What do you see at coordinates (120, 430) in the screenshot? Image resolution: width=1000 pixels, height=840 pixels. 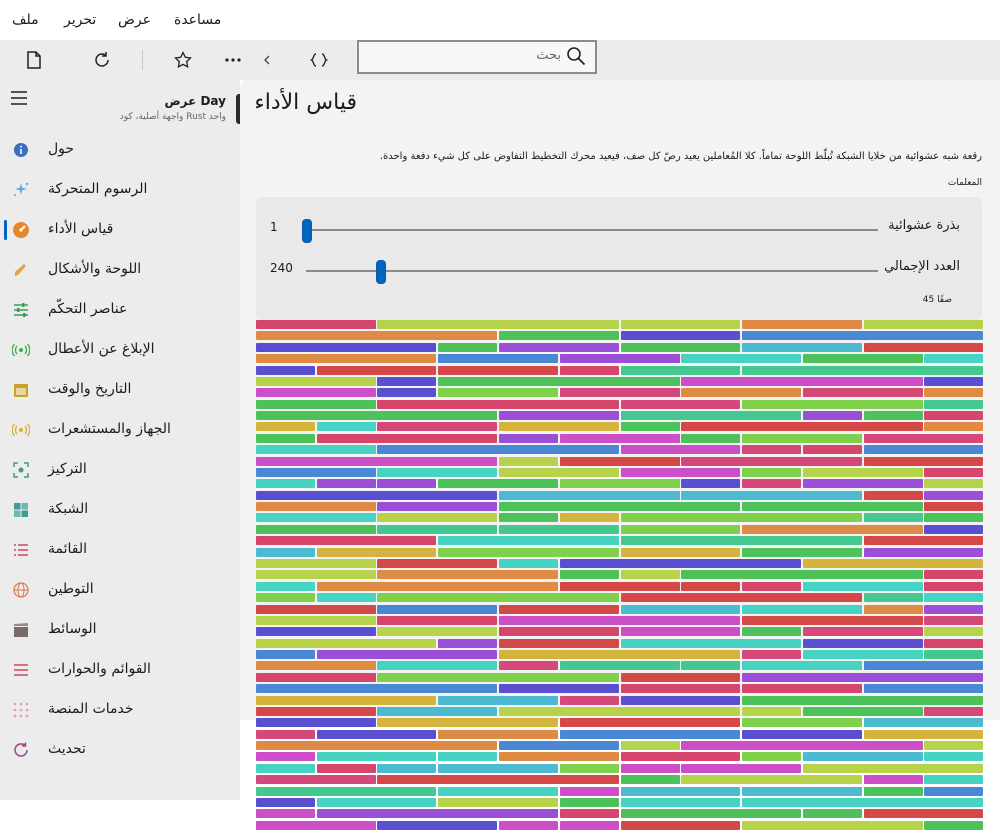 I see `sidebar-item-7: الجهاز والمستشعرات` at bounding box center [120, 430].